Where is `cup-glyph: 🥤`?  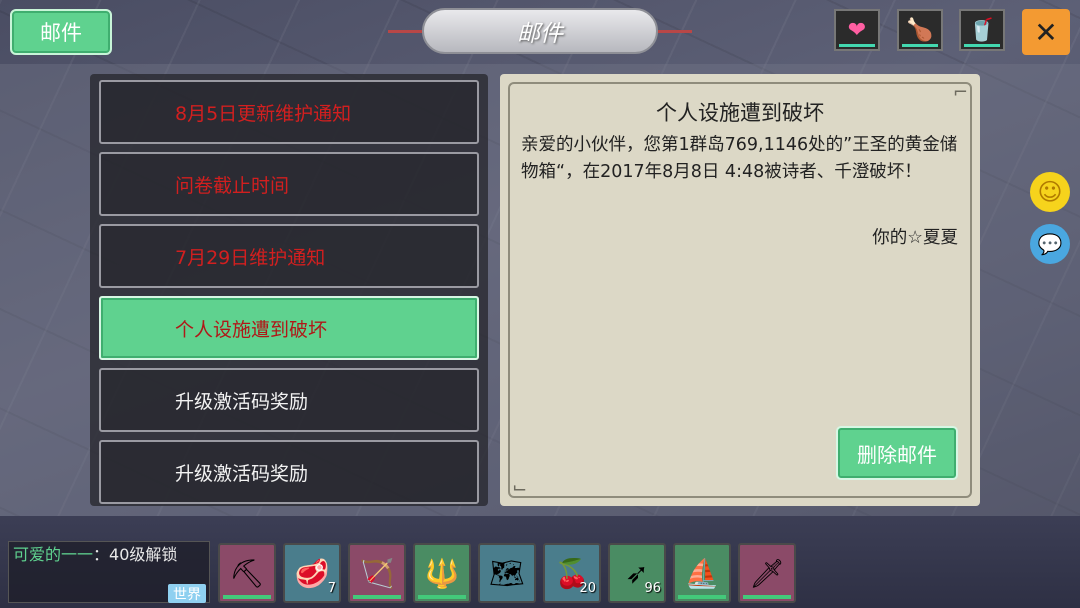 cup-glyph: 🥤 is located at coordinates (982, 30).